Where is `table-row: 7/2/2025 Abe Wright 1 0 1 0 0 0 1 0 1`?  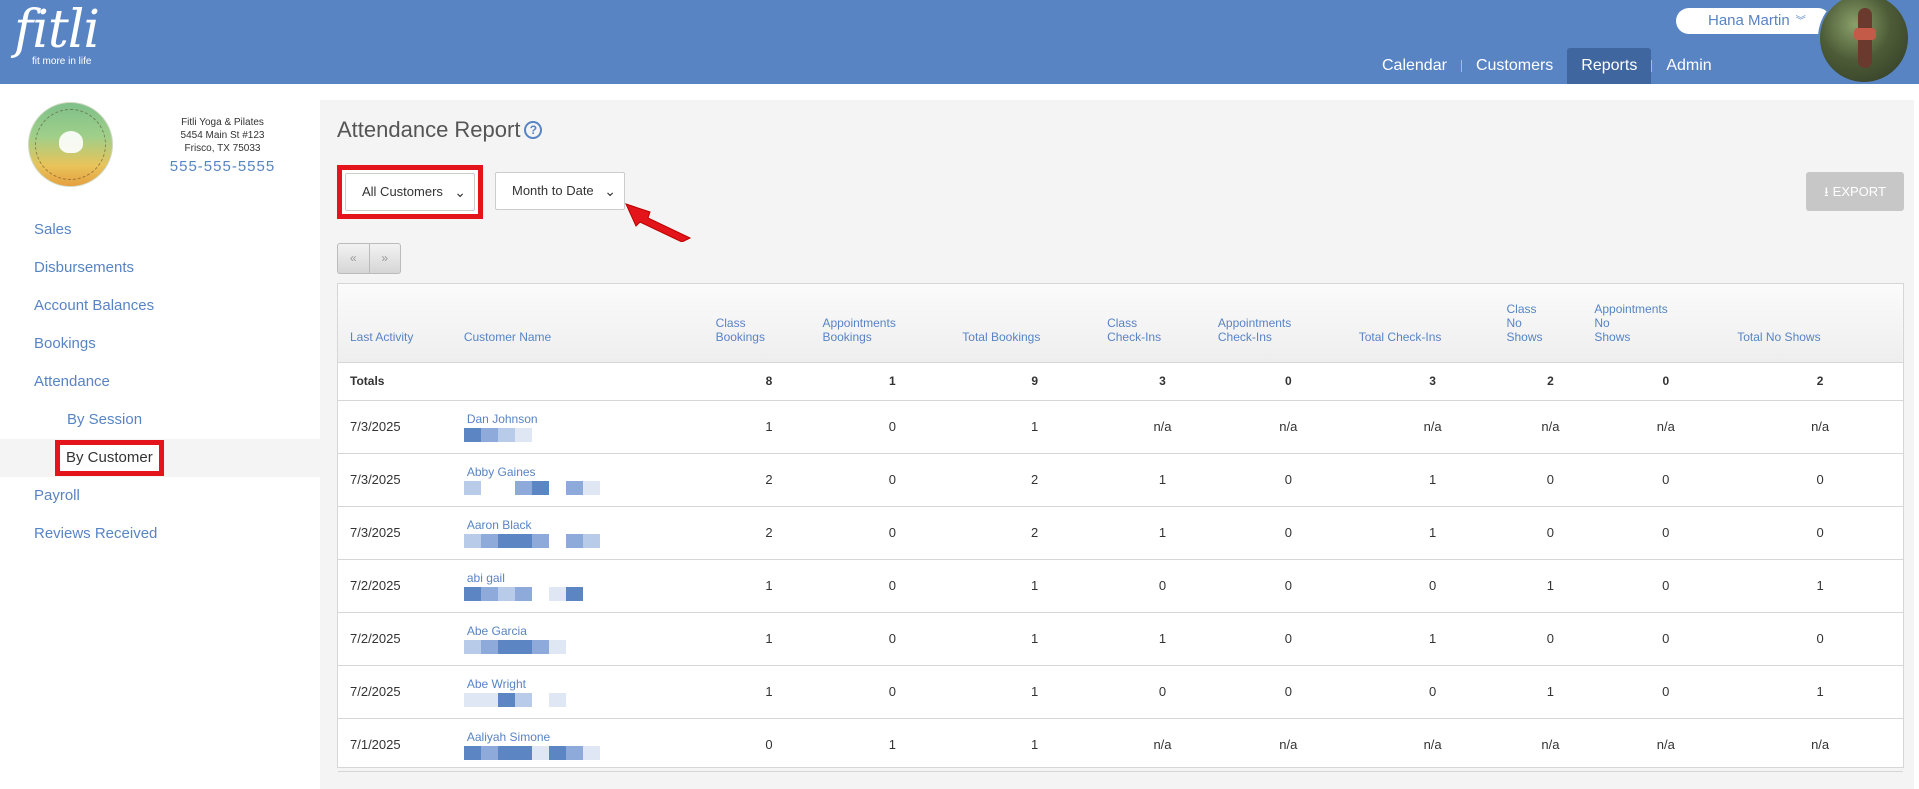
table-row: 7/2/2025 Abe Wright 1 0 1 0 0 0 1 0 1 is located at coordinates (1120, 692).